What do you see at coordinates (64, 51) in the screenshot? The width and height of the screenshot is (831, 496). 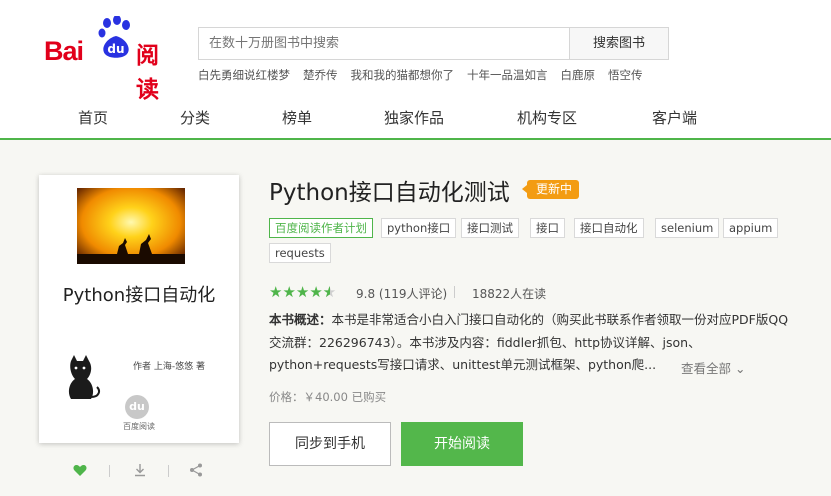 I see `logo-bai-text: Bai` at bounding box center [64, 51].